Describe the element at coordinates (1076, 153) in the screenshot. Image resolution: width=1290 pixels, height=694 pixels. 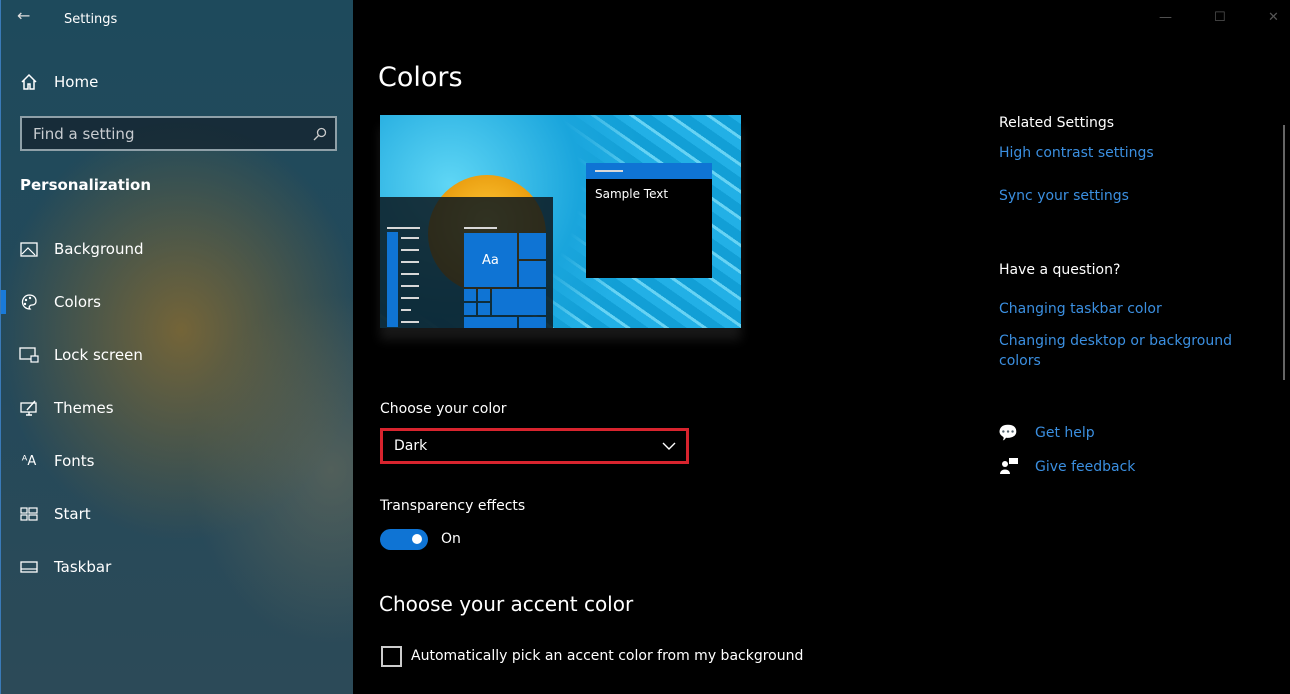
I see `high-contrast-link: High contrast settings` at that location.